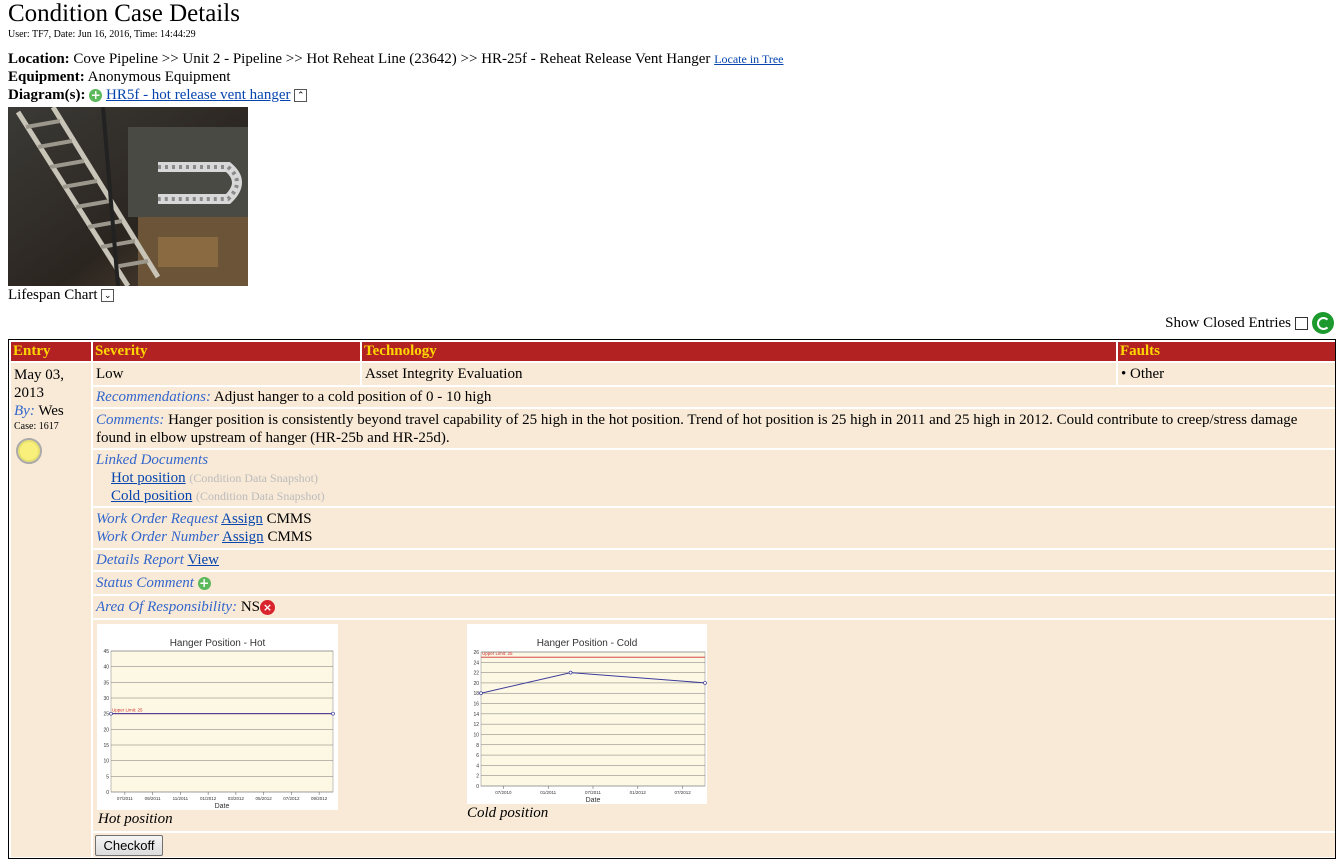  Describe the element at coordinates (128, 196) in the screenshot. I see `diagram-photo` at that location.